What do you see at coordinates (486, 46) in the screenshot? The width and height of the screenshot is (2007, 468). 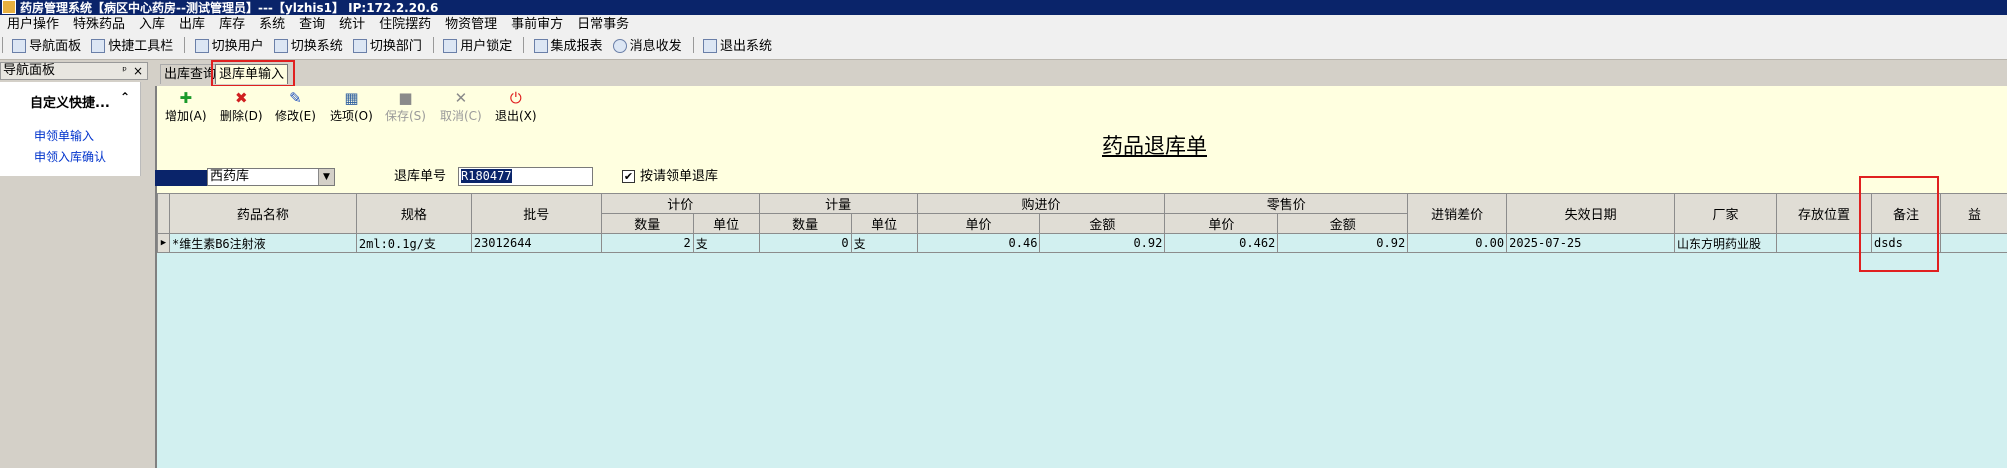 I see `toolbar-lock-user-label: 用户锁定` at bounding box center [486, 46].